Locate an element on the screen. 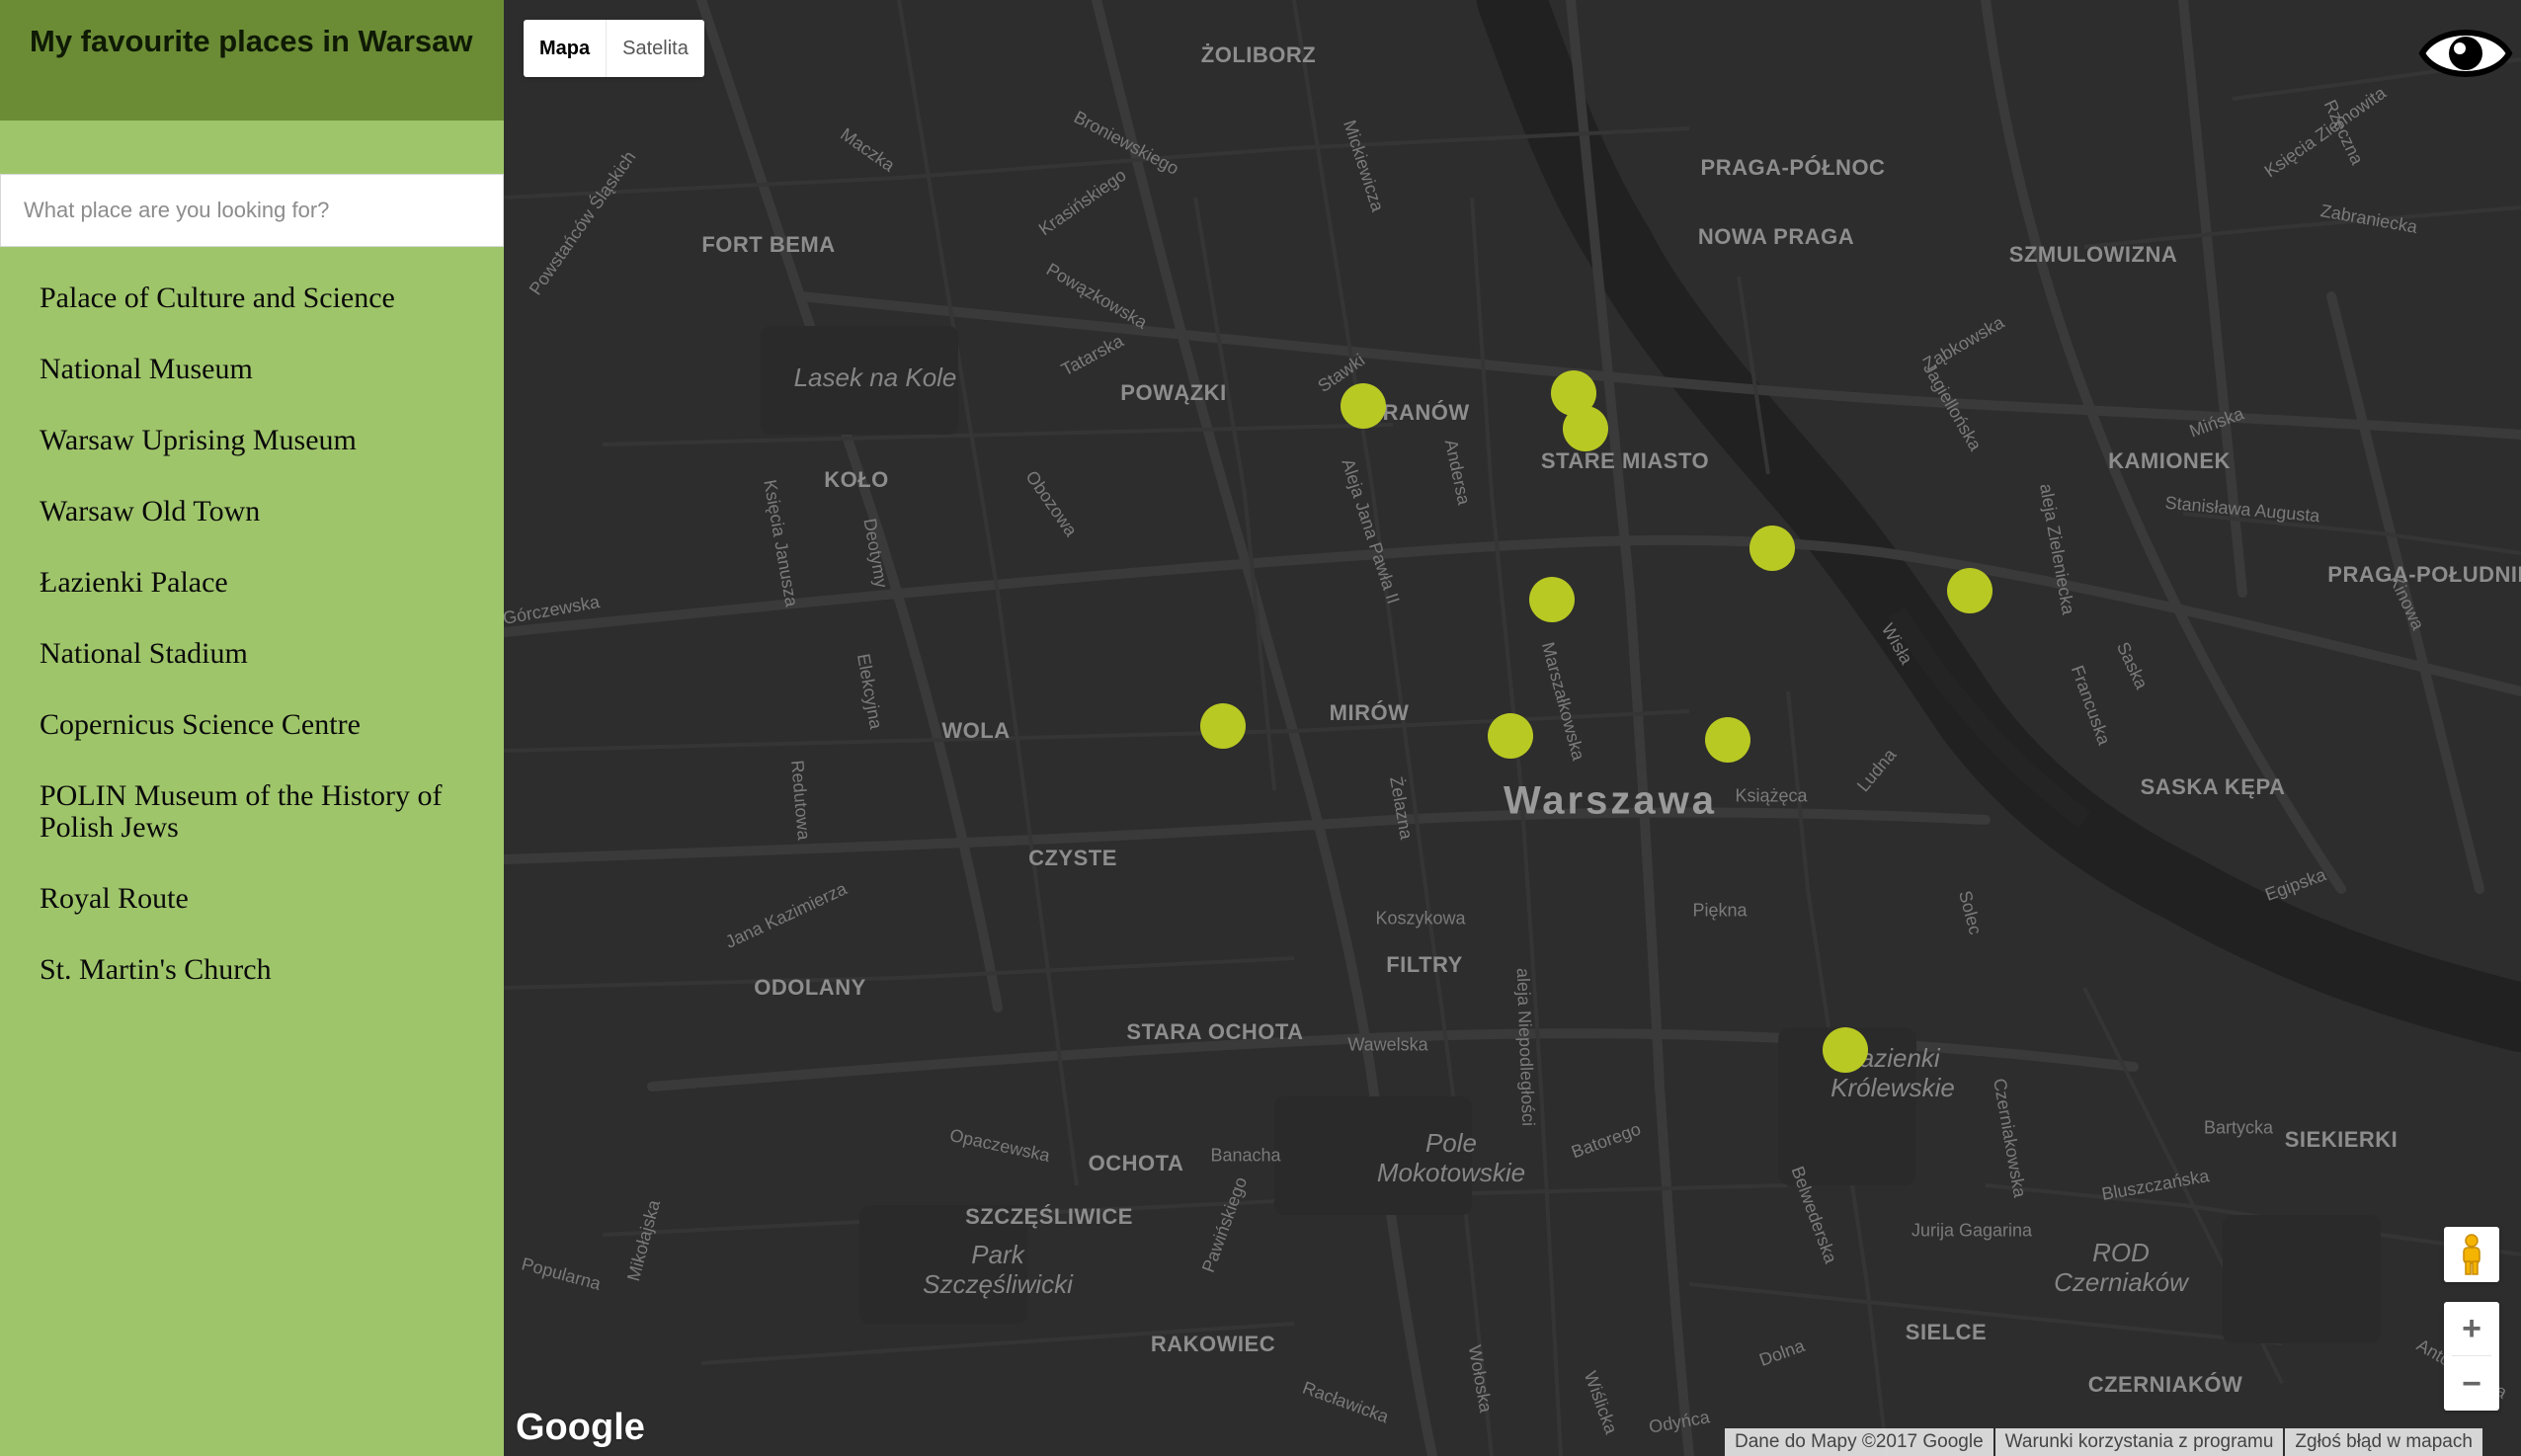  zoom-divider is located at coordinates (2471, 1355).